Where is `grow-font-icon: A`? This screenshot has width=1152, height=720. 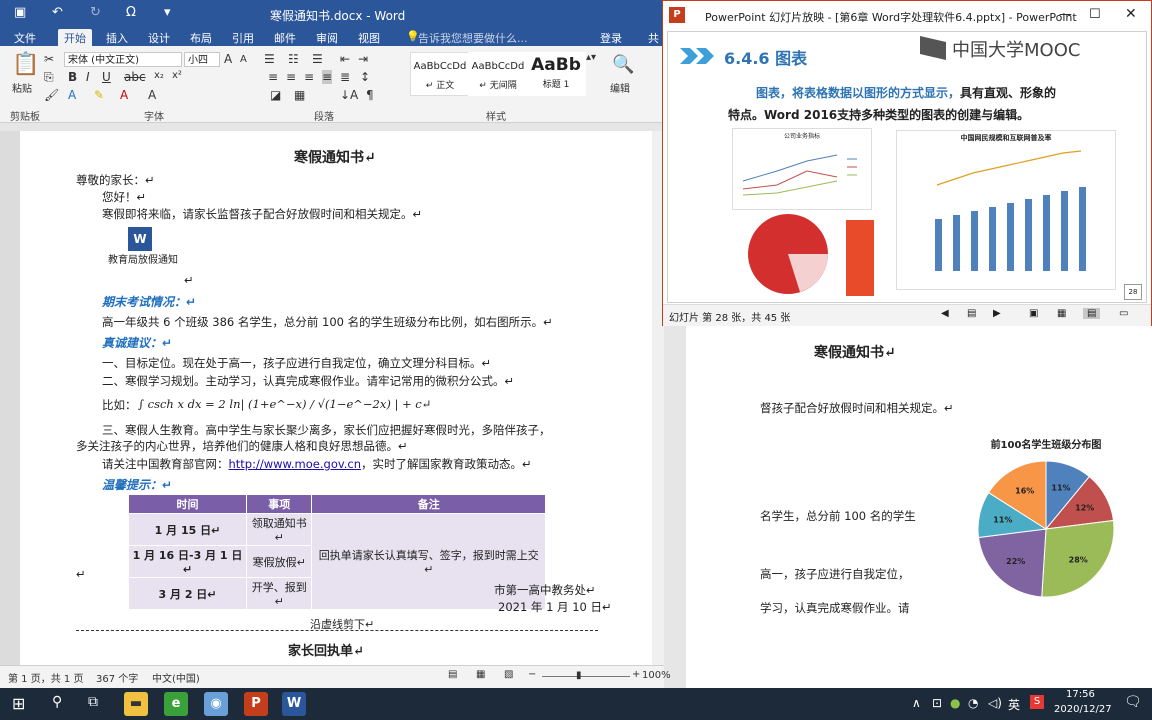 grow-font-icon: A is located at coordinates (228, 59).